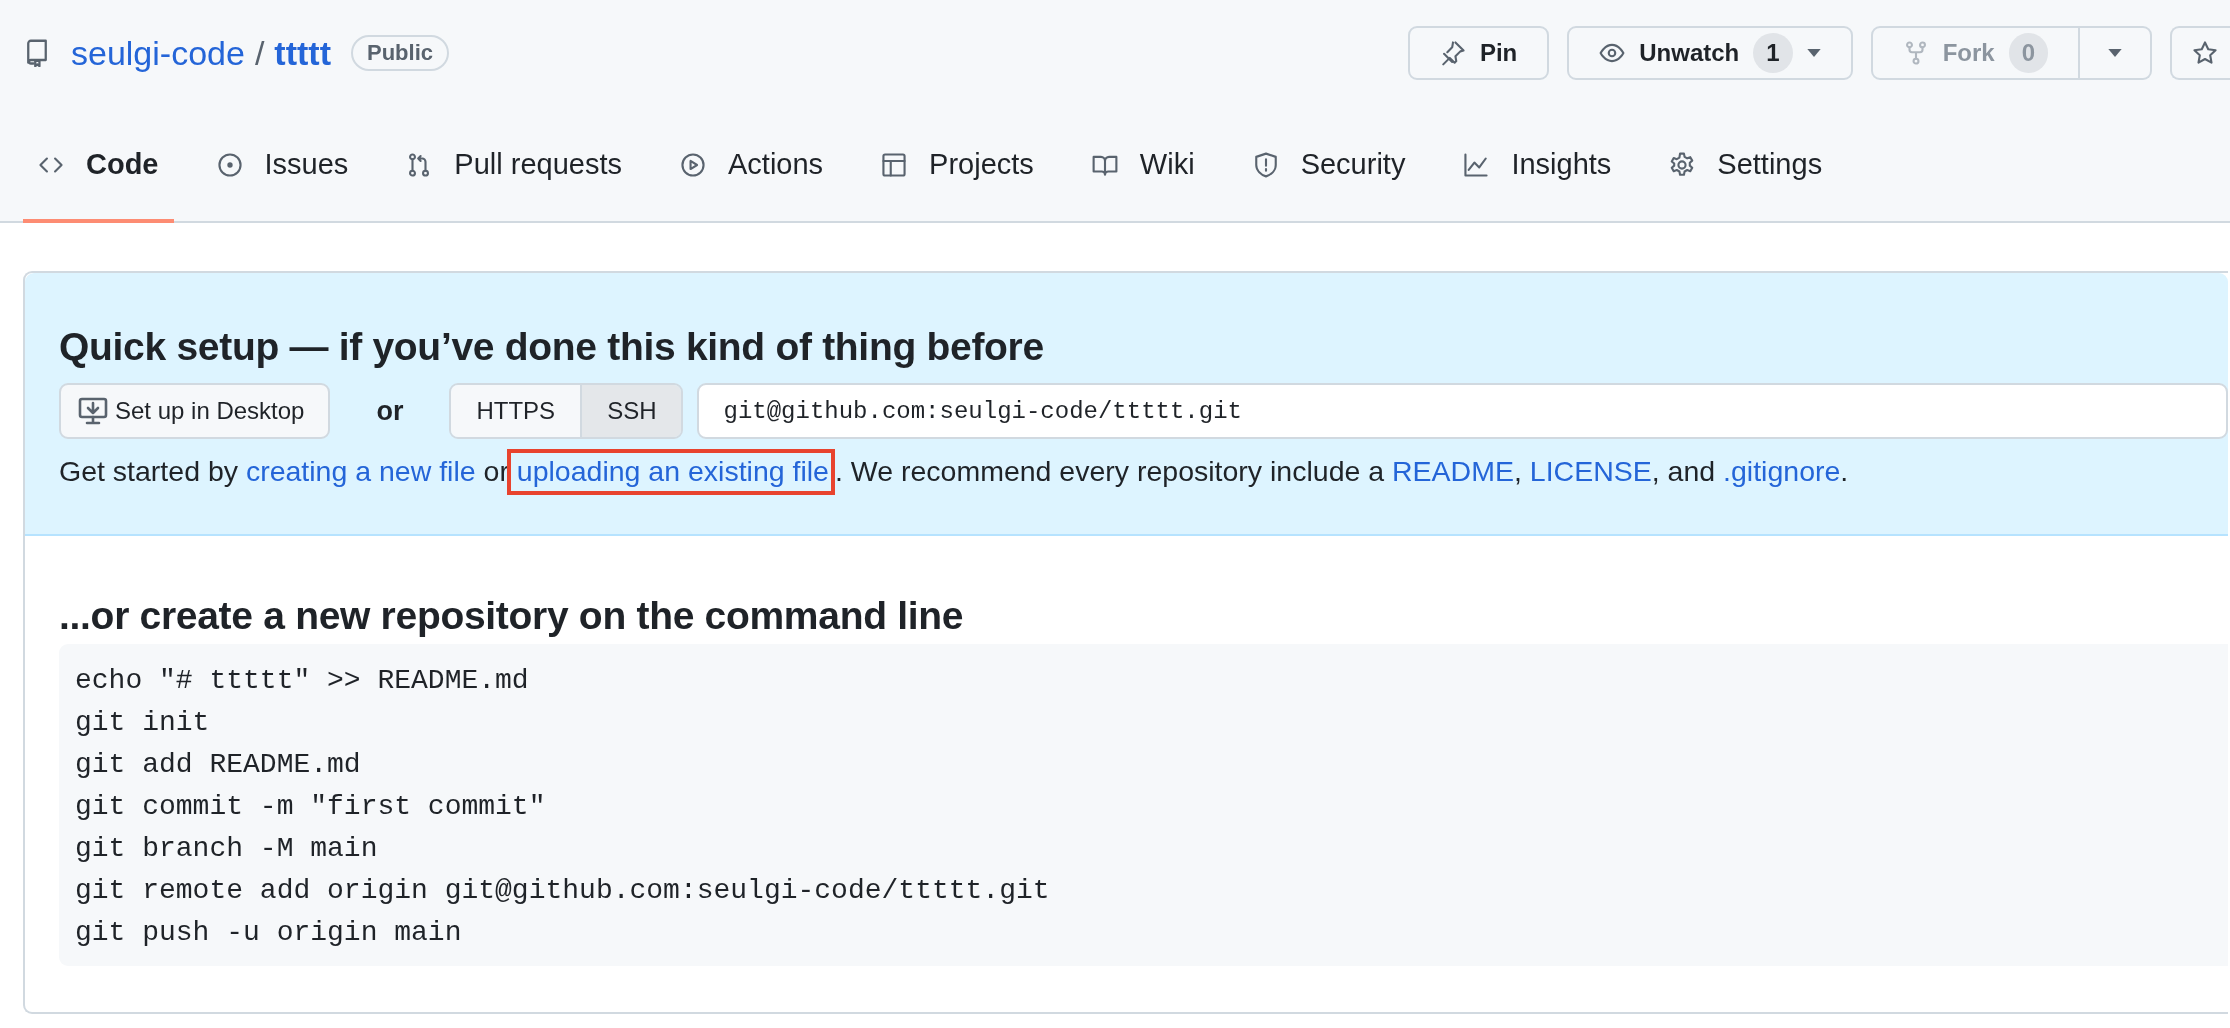 The height and width of the screenshot is (1028, 2230). I want to click on section-heading: Quick setup — if you’ve done this kind of thing before, so click(552, 347).